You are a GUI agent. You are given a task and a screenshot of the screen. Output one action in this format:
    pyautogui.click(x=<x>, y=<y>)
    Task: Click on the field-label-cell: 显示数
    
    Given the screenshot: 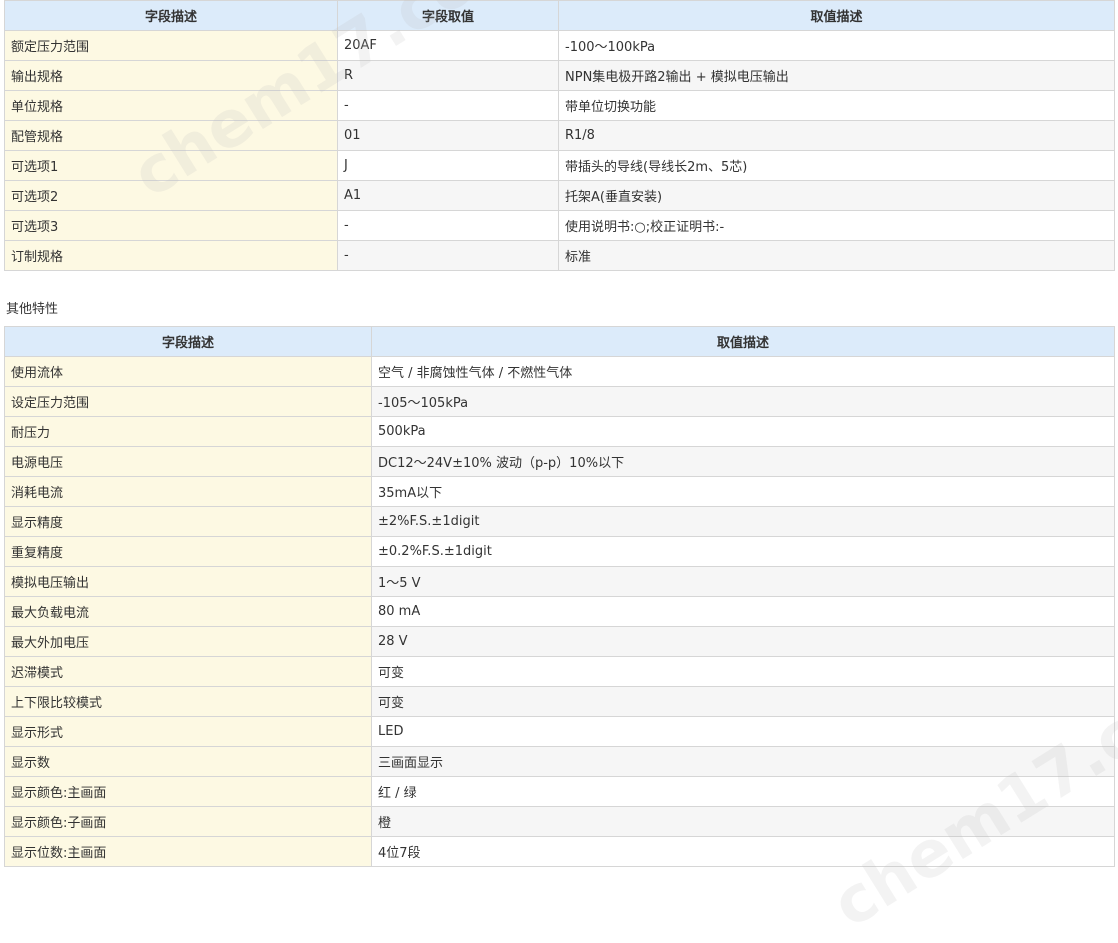 What is the action you would take?
    pyautogui.click(x=188, y=761)
    